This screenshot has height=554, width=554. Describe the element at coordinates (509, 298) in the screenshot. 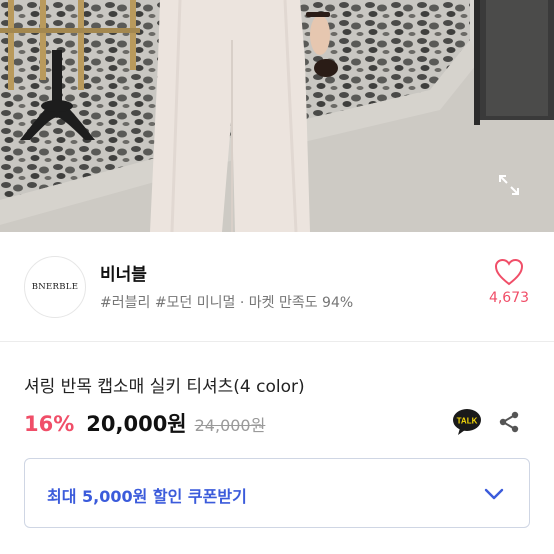

I see `like-count: 4,673` at that location.